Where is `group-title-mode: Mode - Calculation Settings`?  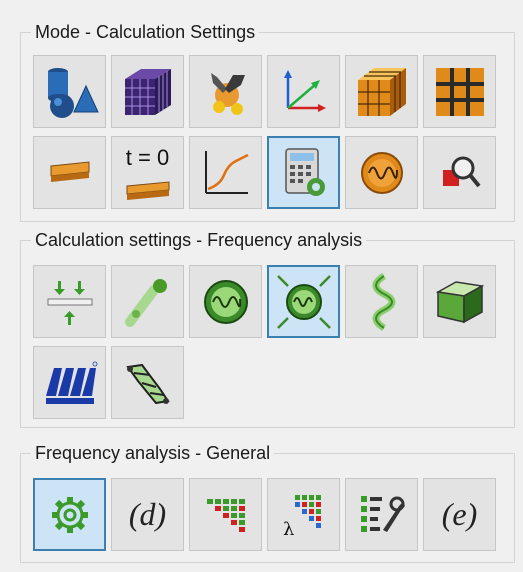 group-title-mode: Mode - Calculation Settings is located at coordinates (145, 32).